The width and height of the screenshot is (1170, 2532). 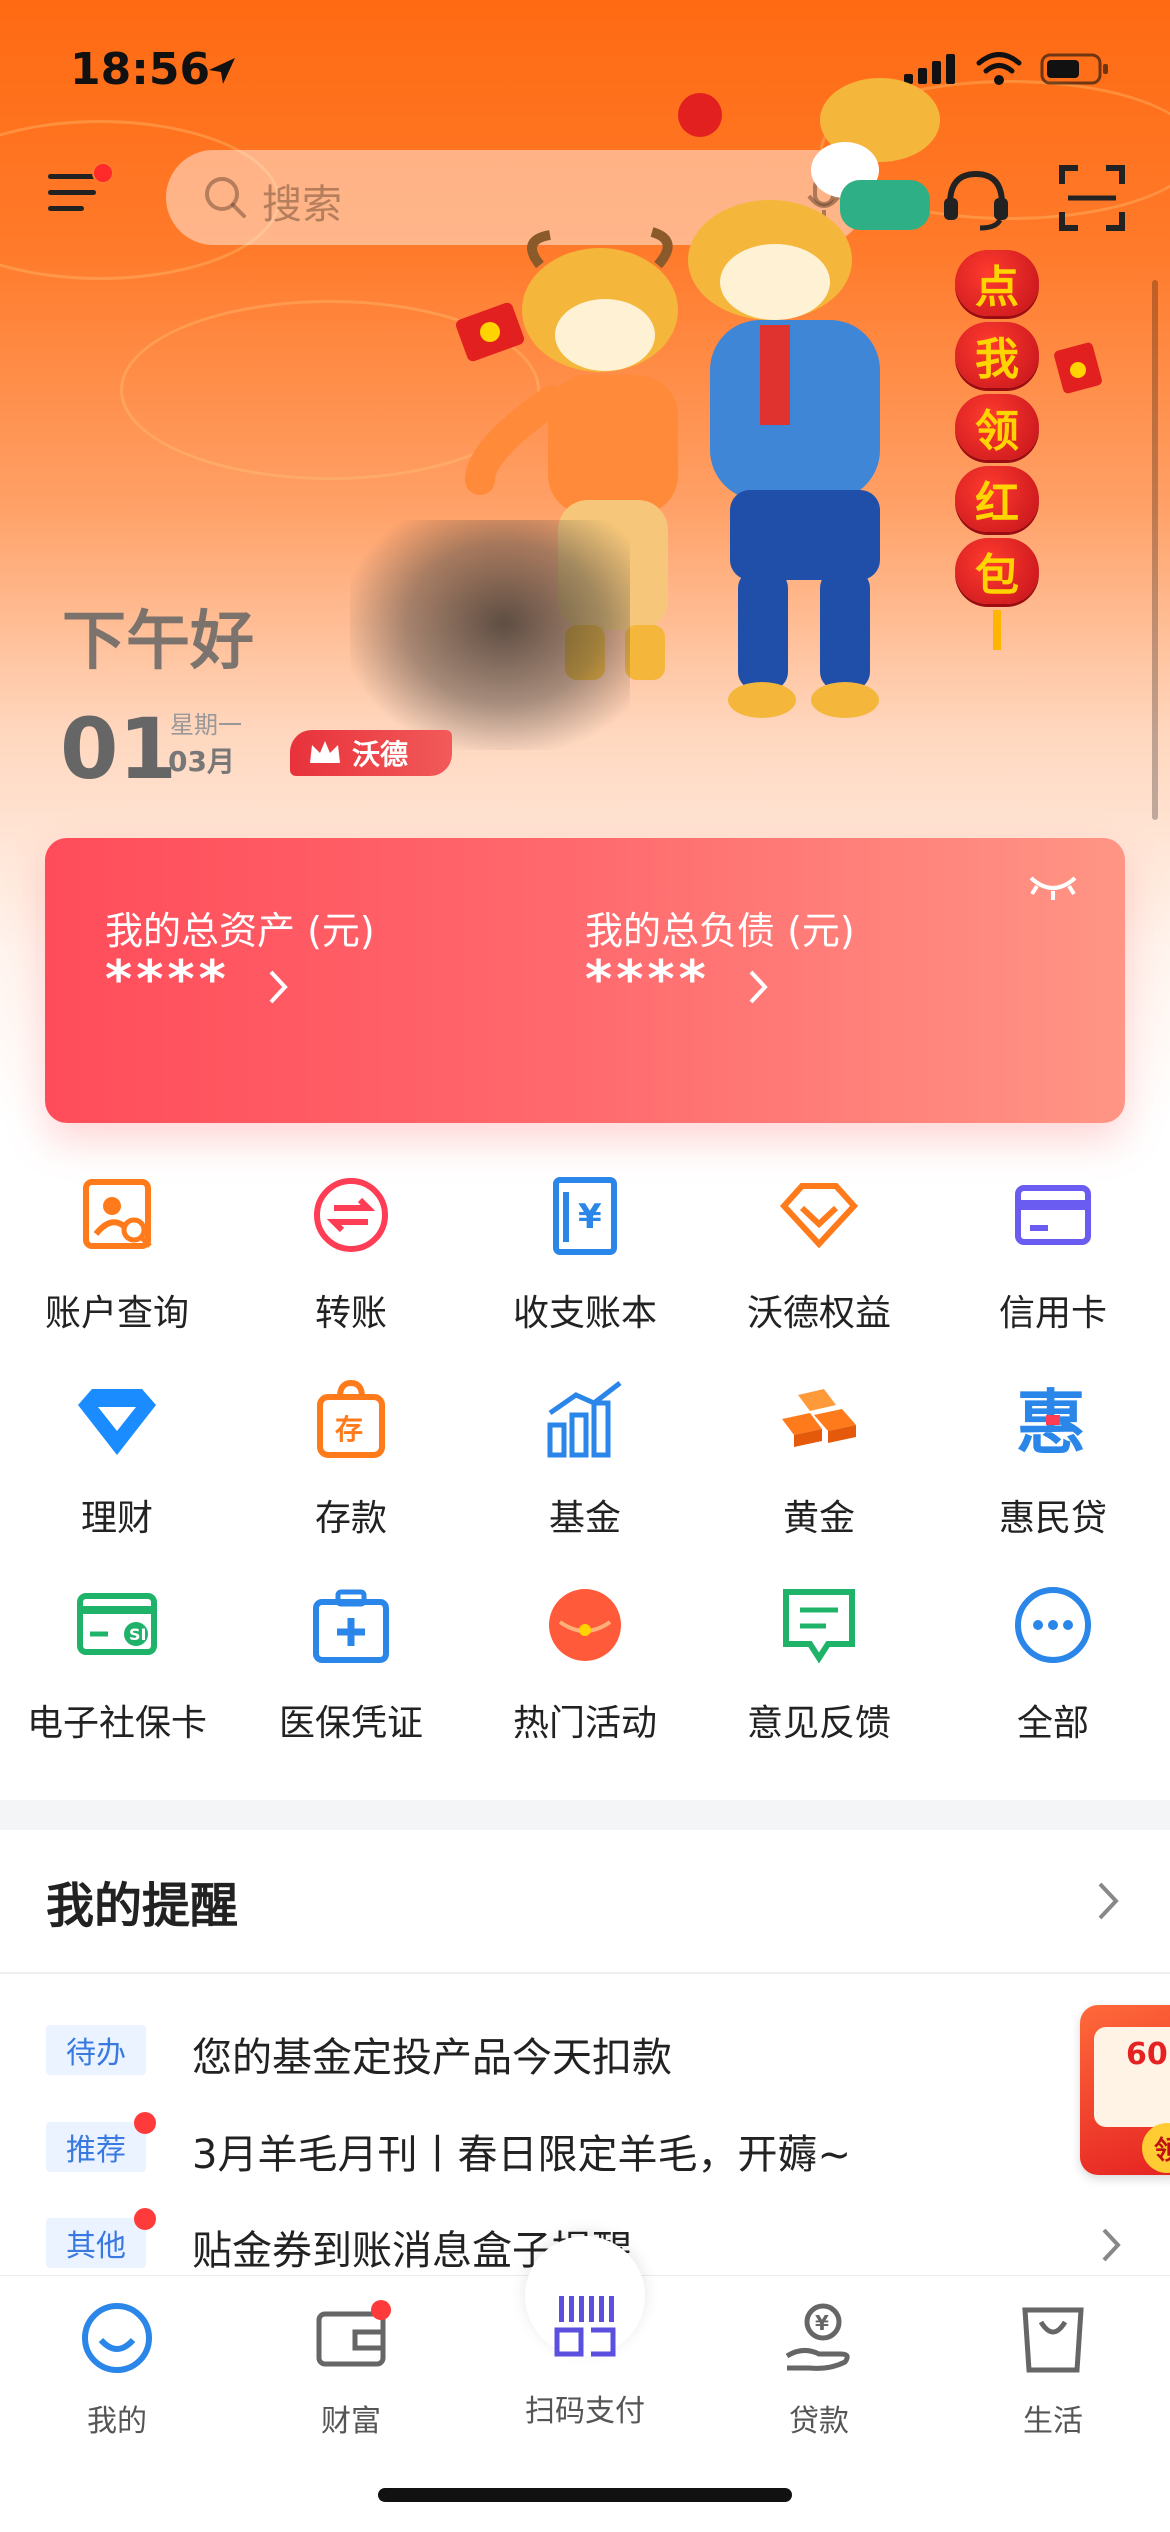 I want to click on grid-item-feedback: 意见反馈, so click(x=819, y=1663).